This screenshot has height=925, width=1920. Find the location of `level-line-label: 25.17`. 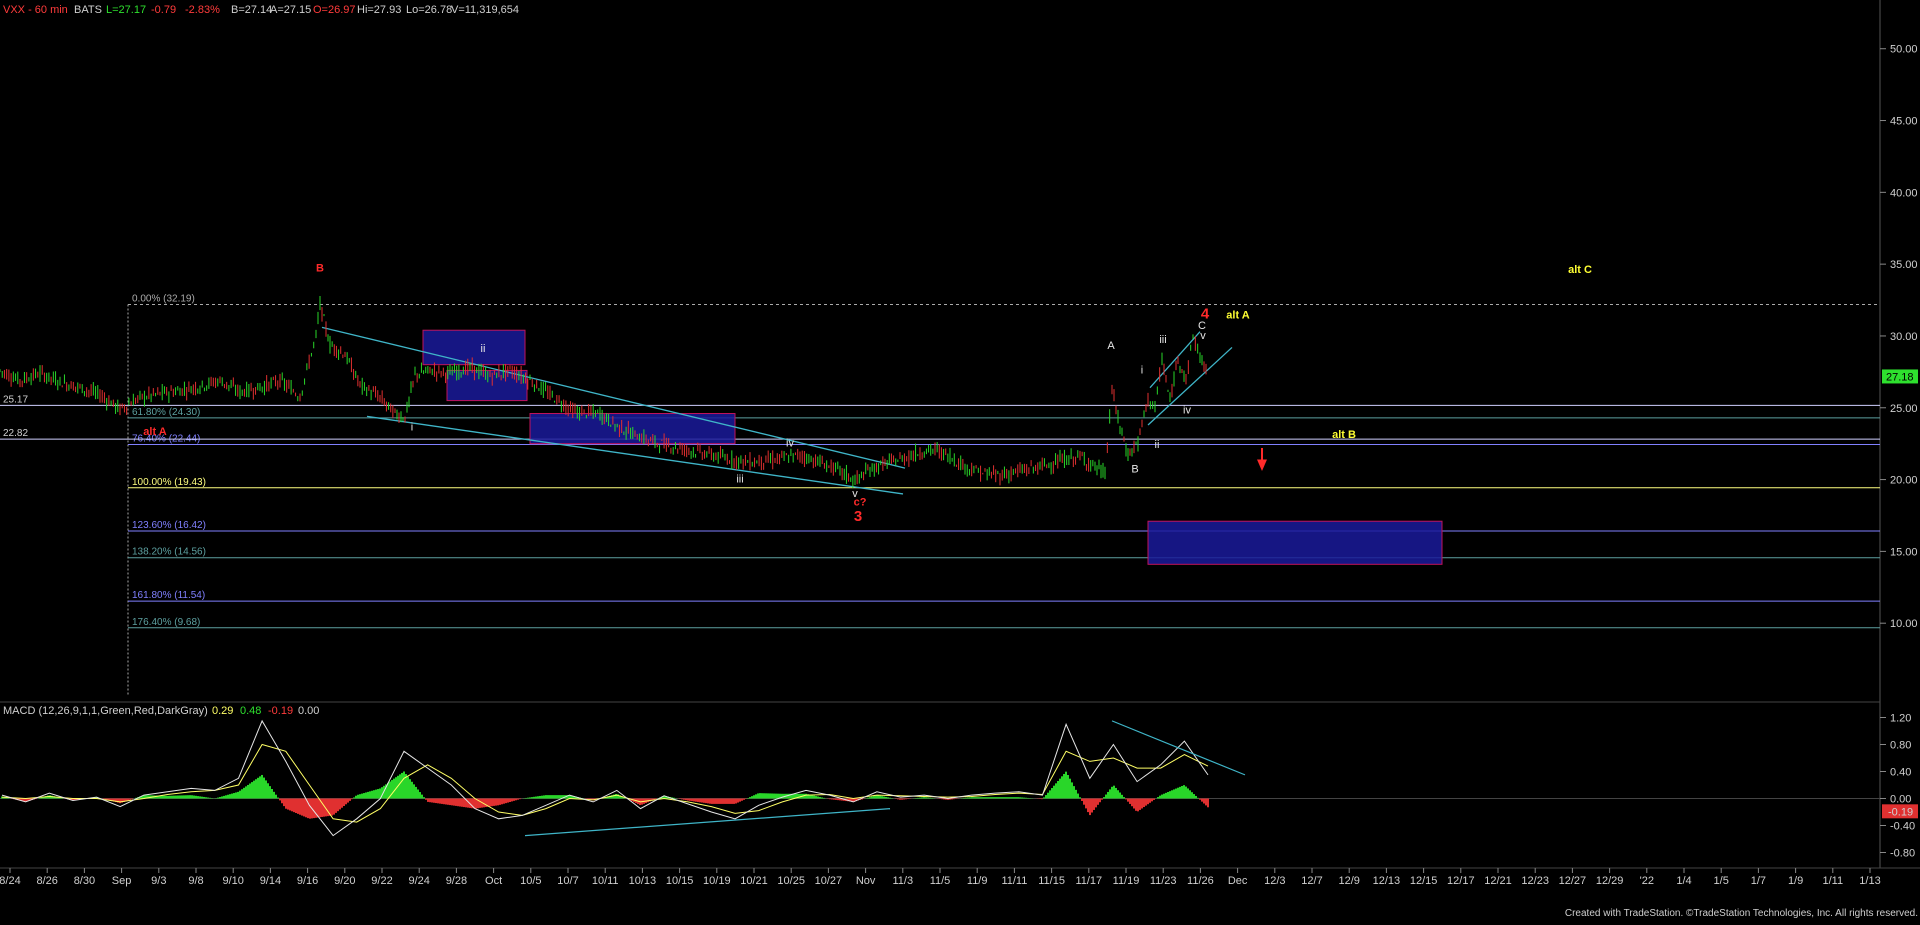

level-line-label: 25.17 is located at coordinates (15, 399).